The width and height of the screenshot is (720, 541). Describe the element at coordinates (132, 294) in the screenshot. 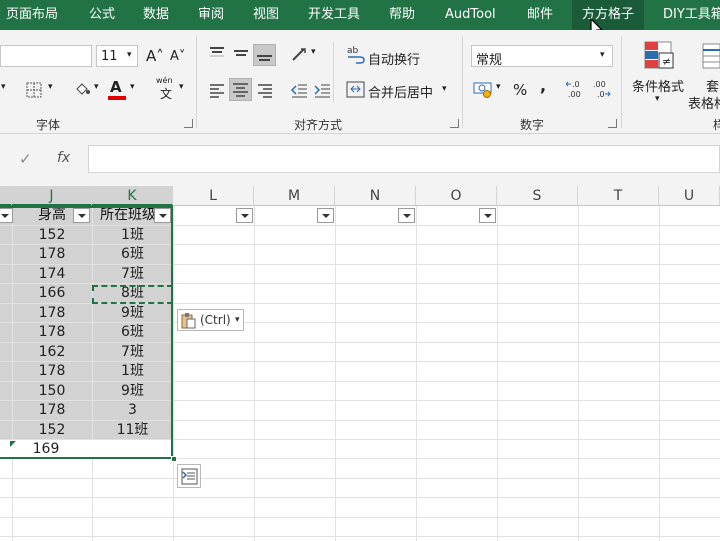

I see `copy-marquee` at that location.